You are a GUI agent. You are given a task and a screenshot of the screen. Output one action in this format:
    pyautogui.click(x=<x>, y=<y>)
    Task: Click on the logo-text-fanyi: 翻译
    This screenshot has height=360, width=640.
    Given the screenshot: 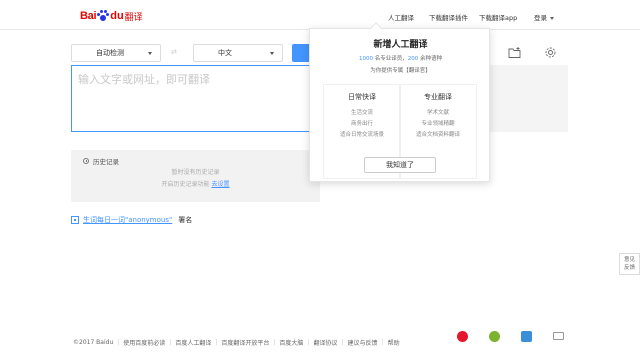 What is the action you would take?
    pyautogui.click(x=133, y=17)
    